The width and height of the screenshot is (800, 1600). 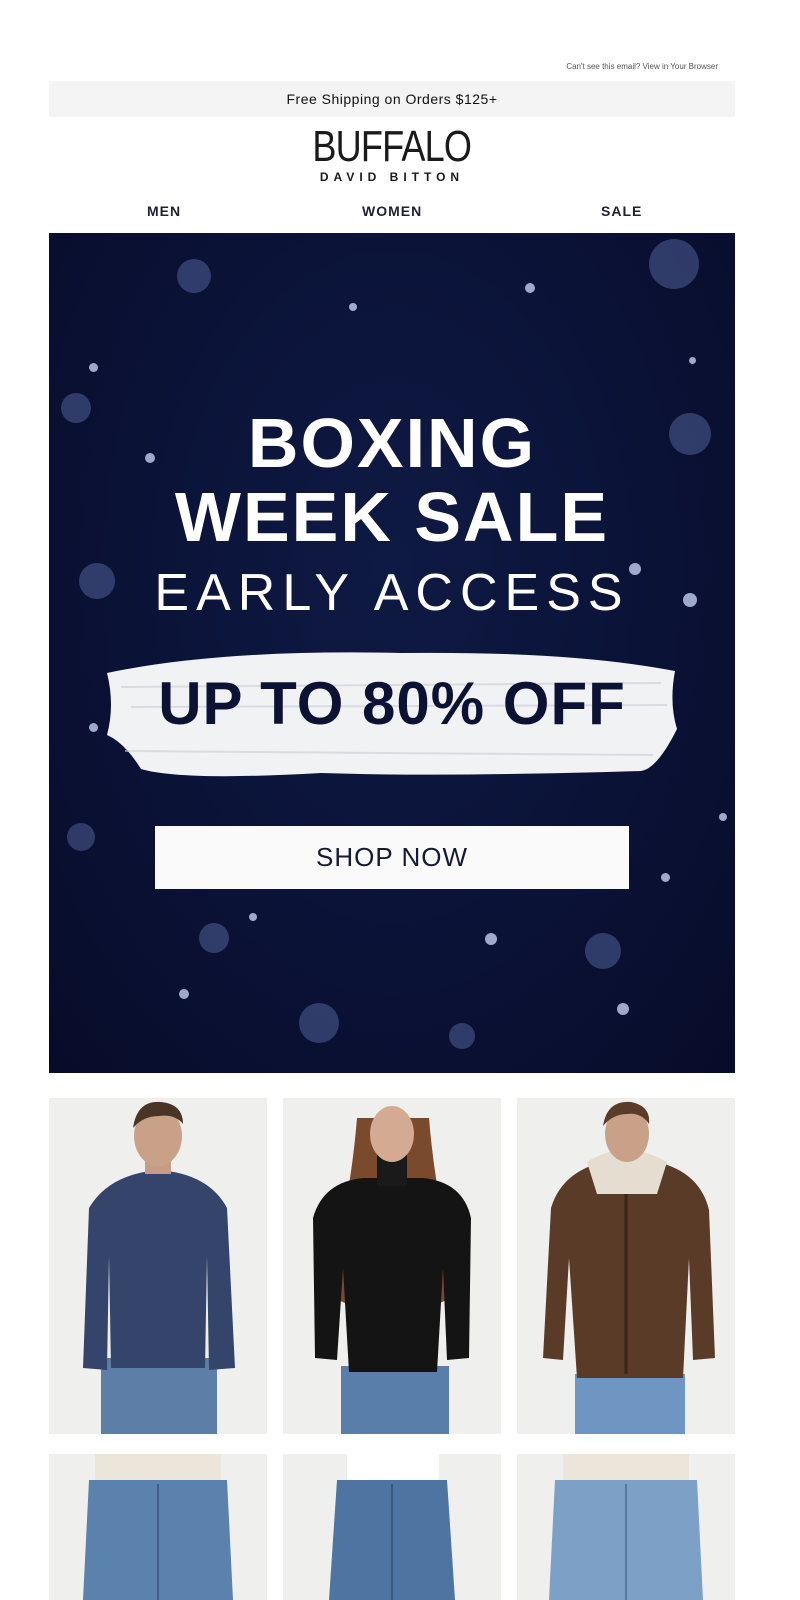 I want to click on main-nav: MEN WOMEN SALE, so click(x=392, y=212).